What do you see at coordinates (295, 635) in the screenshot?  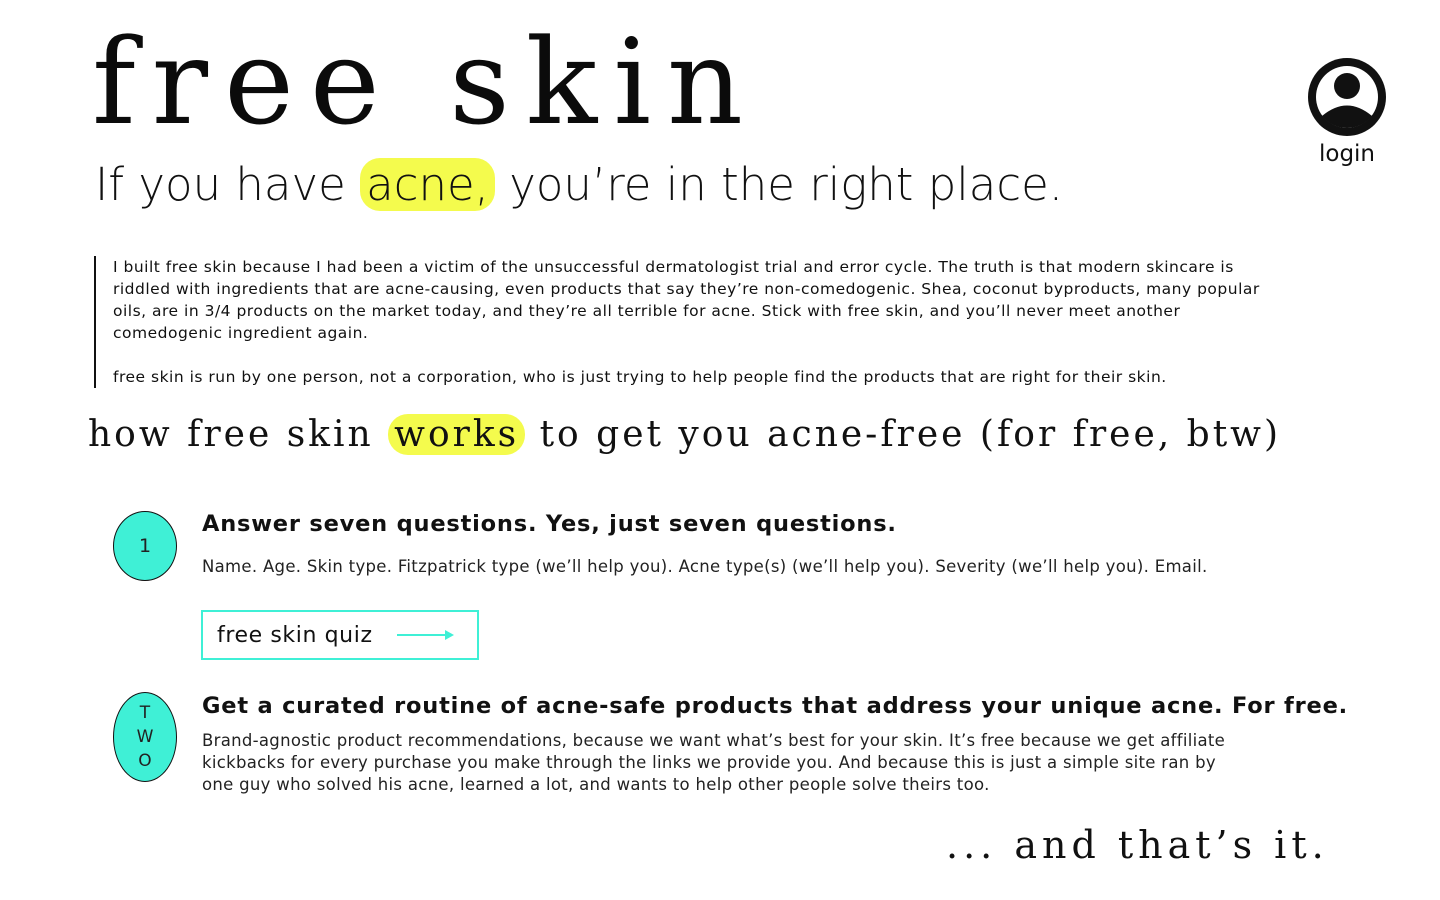 I see `quiz-button-label: free skin quiz` at bounding box center [295, 635].